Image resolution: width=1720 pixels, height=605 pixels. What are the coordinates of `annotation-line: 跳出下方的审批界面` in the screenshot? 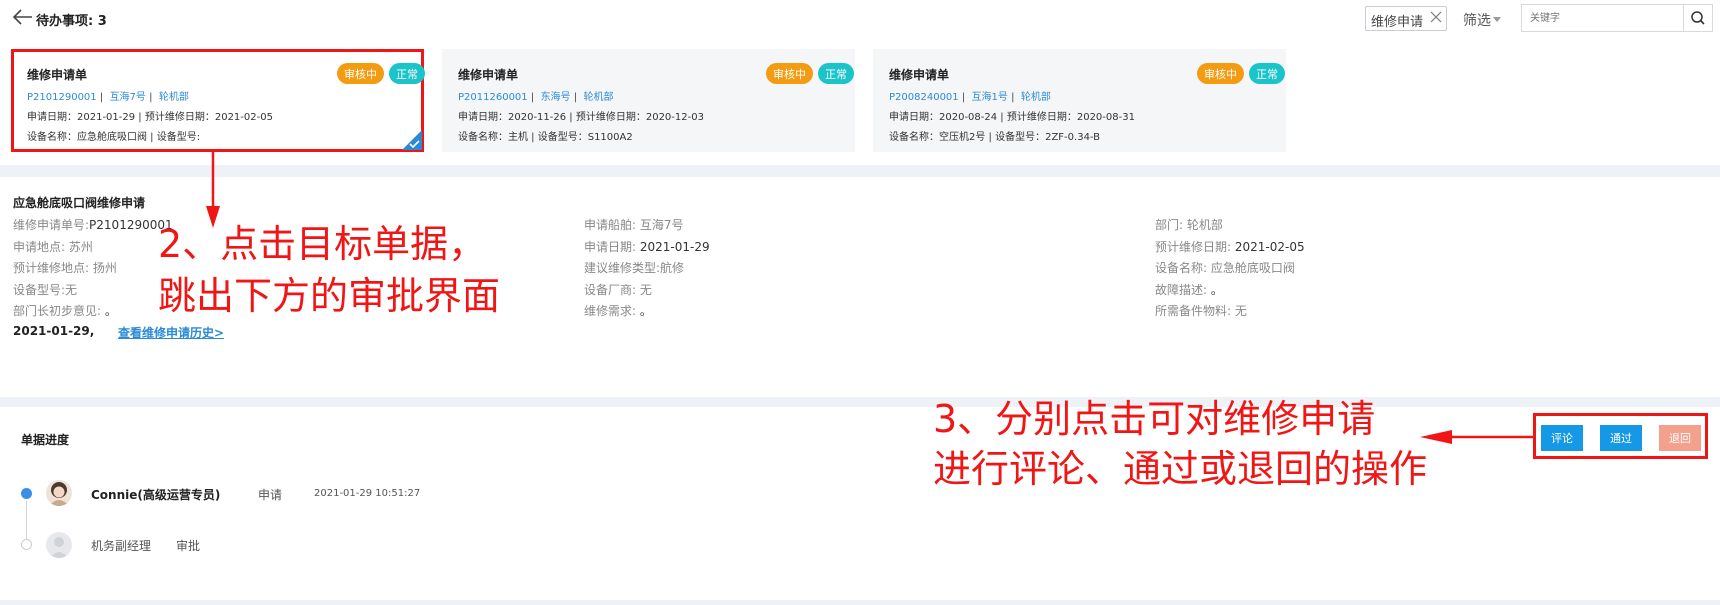 It's located at (329, 296).